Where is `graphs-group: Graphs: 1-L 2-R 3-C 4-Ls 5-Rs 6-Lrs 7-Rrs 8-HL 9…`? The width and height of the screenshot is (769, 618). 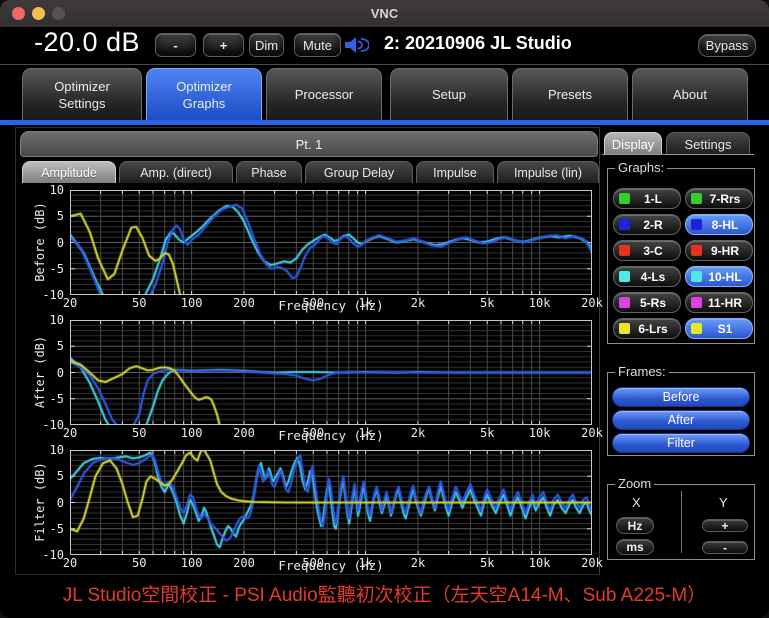
graphs-group: Graphs: 1-L 2-R 3-C 4-Ls 5-Rs 6-Lrs 7-Rrs 8-HL 9… is located at coordinates (681, 252).